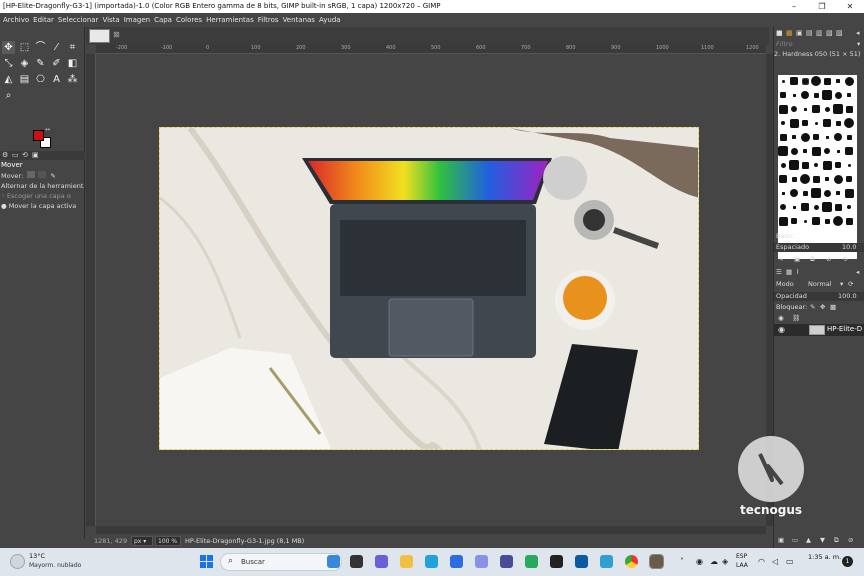  What do you see at coordinates (857, 272) in the screenshot?
I see `tab-menu-icon: ◂` at bounding box center [857, 272].